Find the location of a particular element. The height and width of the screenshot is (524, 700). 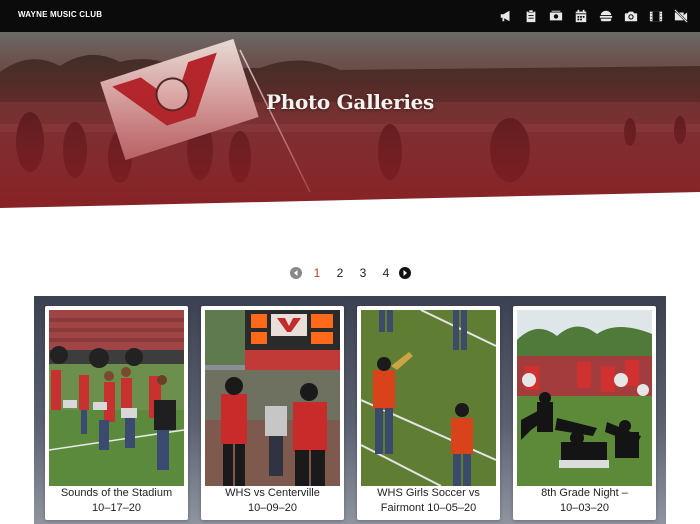

gallery-card: WHS Girls Soccer vs Fairmont 10–05–20 is located at coordinates (428, 413).